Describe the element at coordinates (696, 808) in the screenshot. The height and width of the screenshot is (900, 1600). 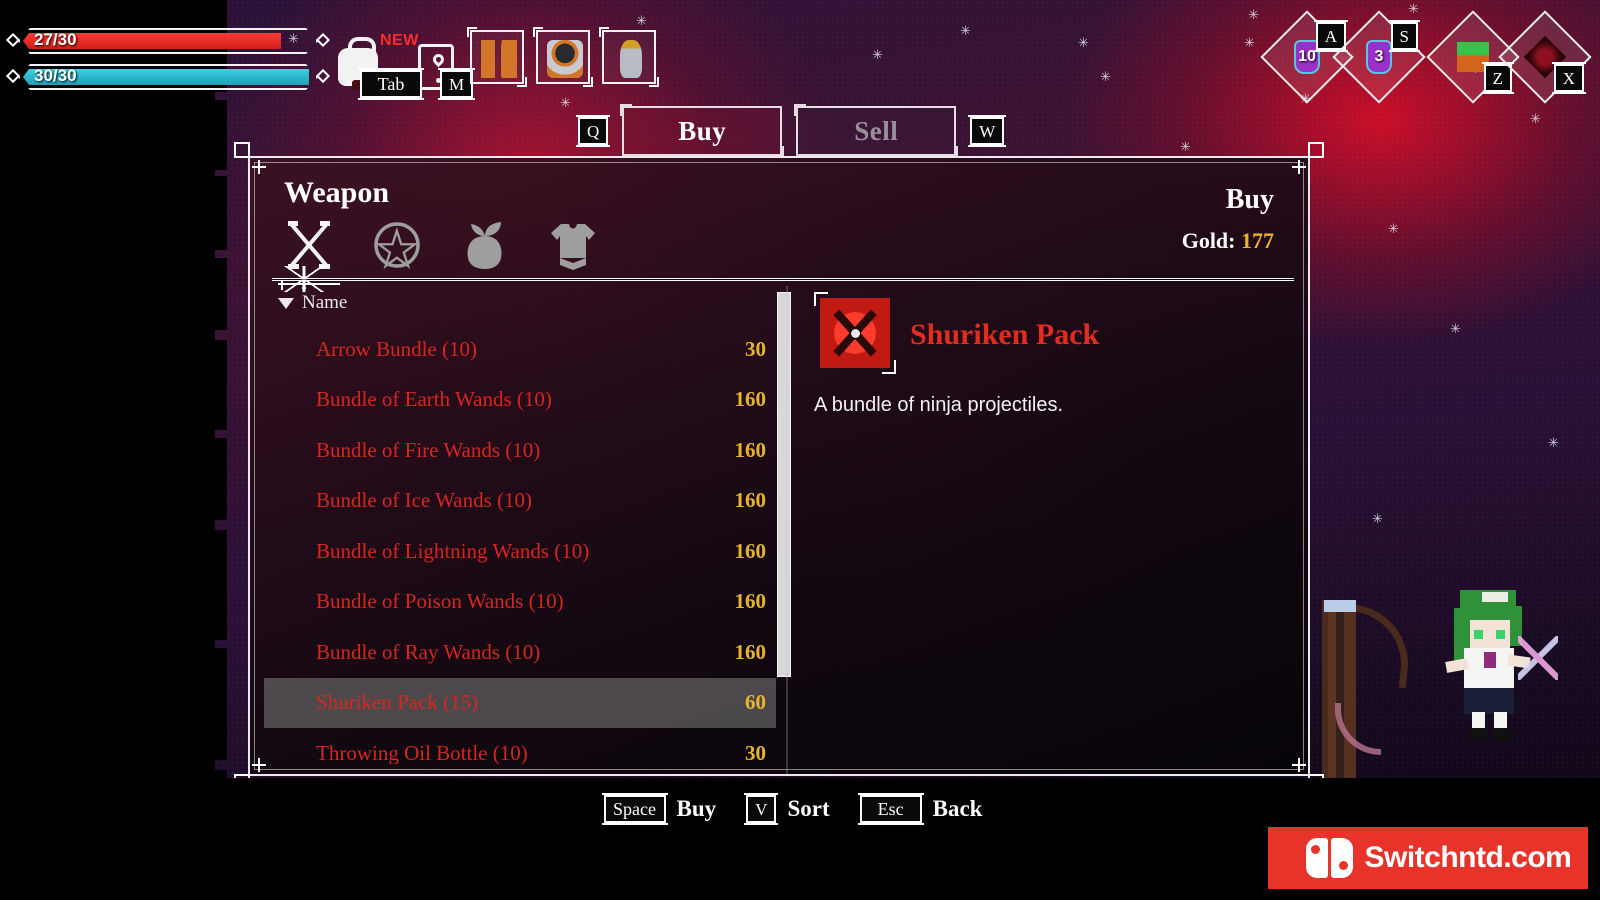
I see `hint-label-buy: Buy` at that location.